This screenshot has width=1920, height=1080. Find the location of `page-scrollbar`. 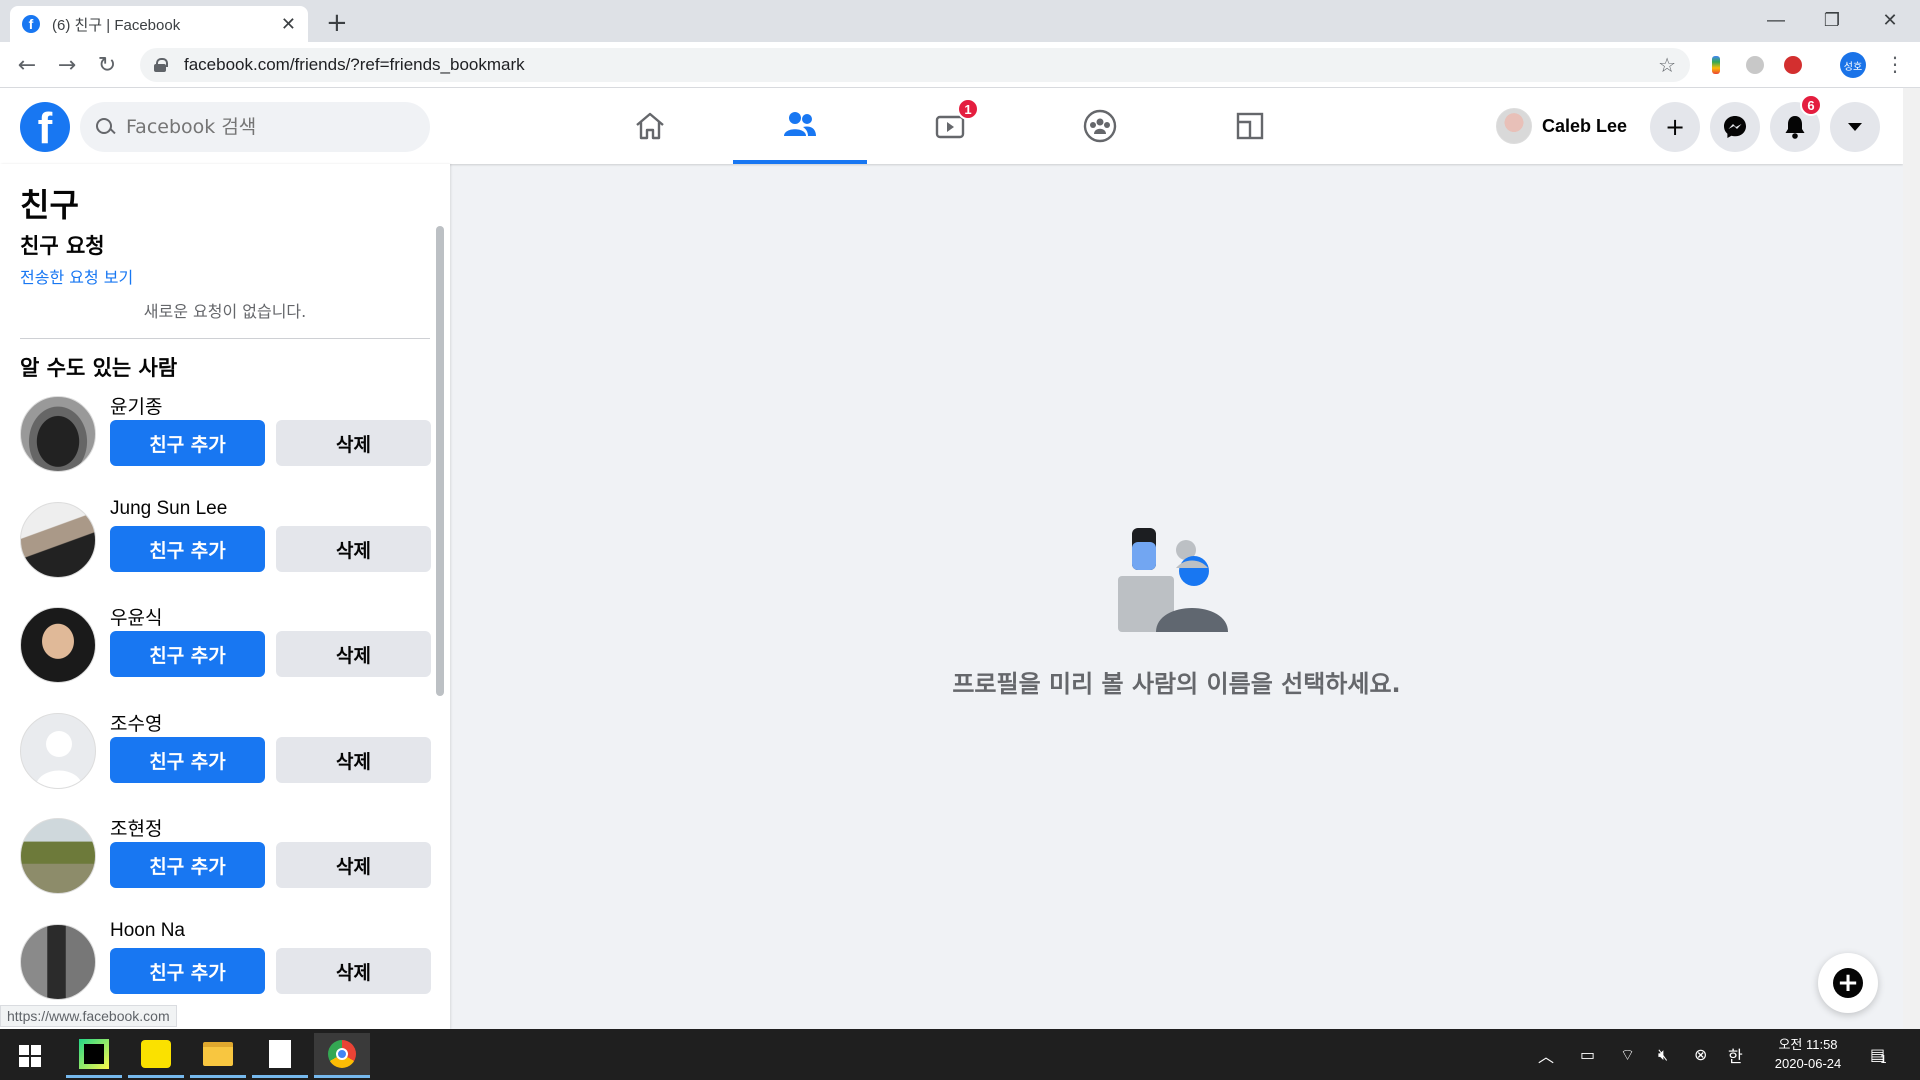

page-scrollbar is located at coordinates (1911, 558).